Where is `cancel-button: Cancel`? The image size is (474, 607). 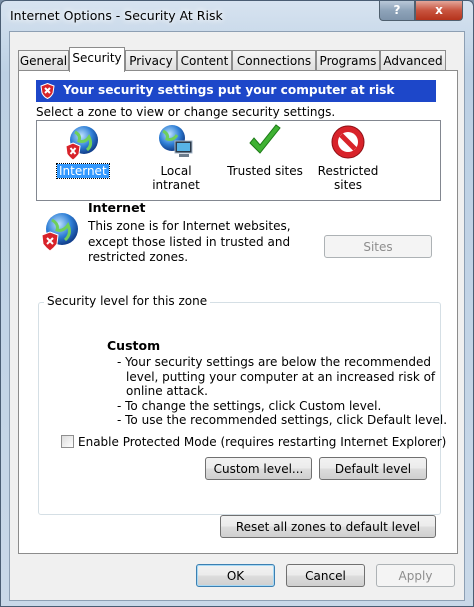
cancel-button: Cancel is located at coordinates (325, 575).